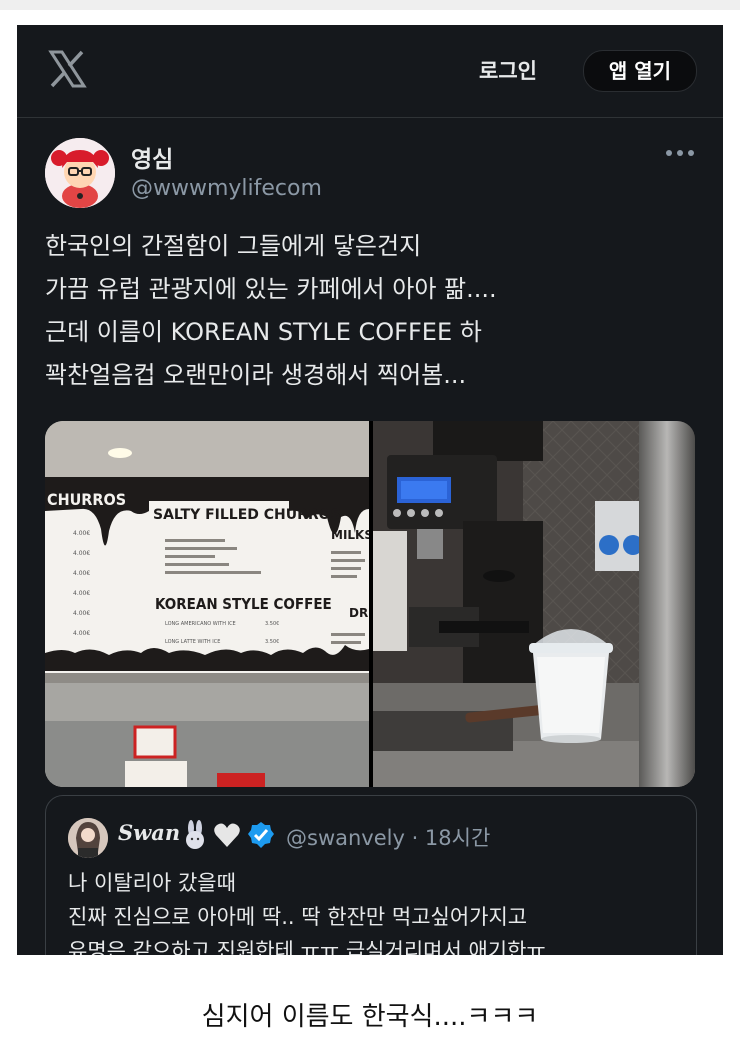 This screenshot has width=740, height=1052. Describe the element at coordinates (640, 71) in the screenshot. I see `open-app-button: 앱 열기` at that location.